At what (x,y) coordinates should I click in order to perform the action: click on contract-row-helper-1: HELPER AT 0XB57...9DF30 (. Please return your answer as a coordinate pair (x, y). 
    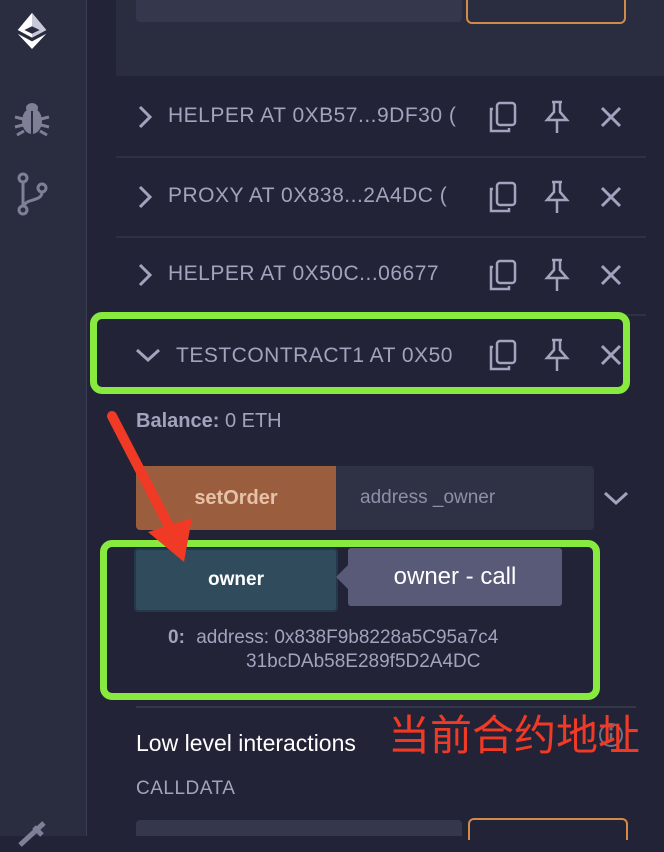
    Looking at the image, I should click on (381, 118).